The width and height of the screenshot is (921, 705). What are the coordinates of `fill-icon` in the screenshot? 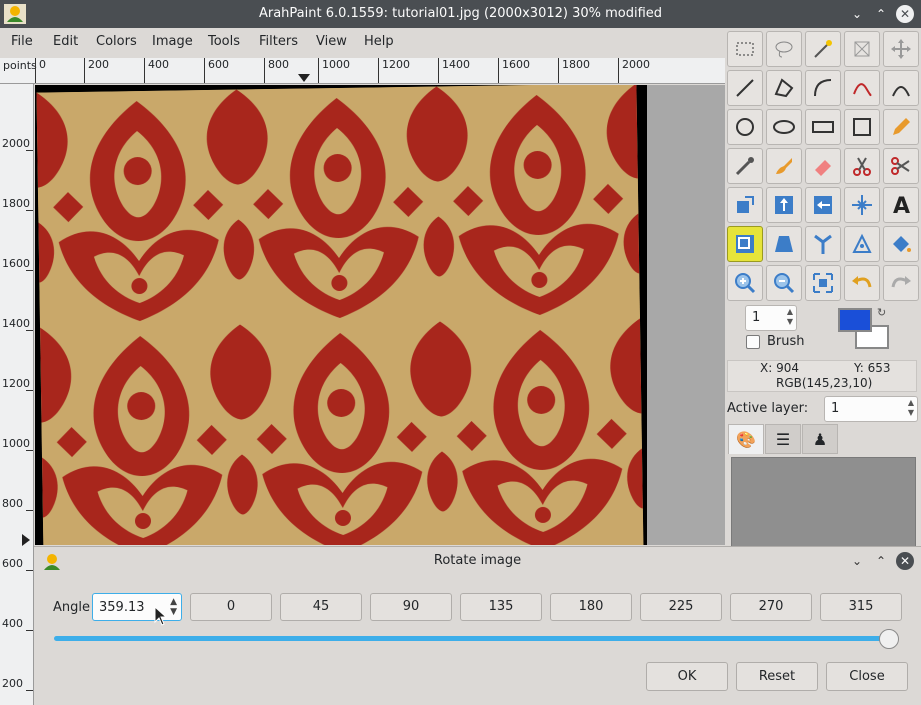 It's located at (901, 244).